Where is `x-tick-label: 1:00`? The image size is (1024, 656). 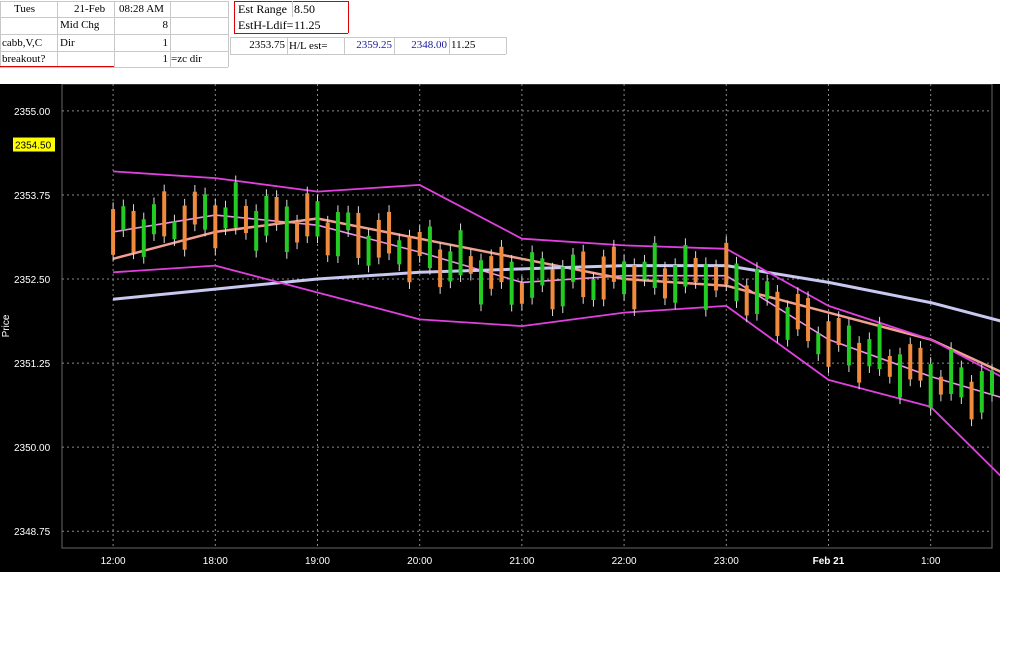 x-tick-label: 1:00 is located at coordinates (931, 561).